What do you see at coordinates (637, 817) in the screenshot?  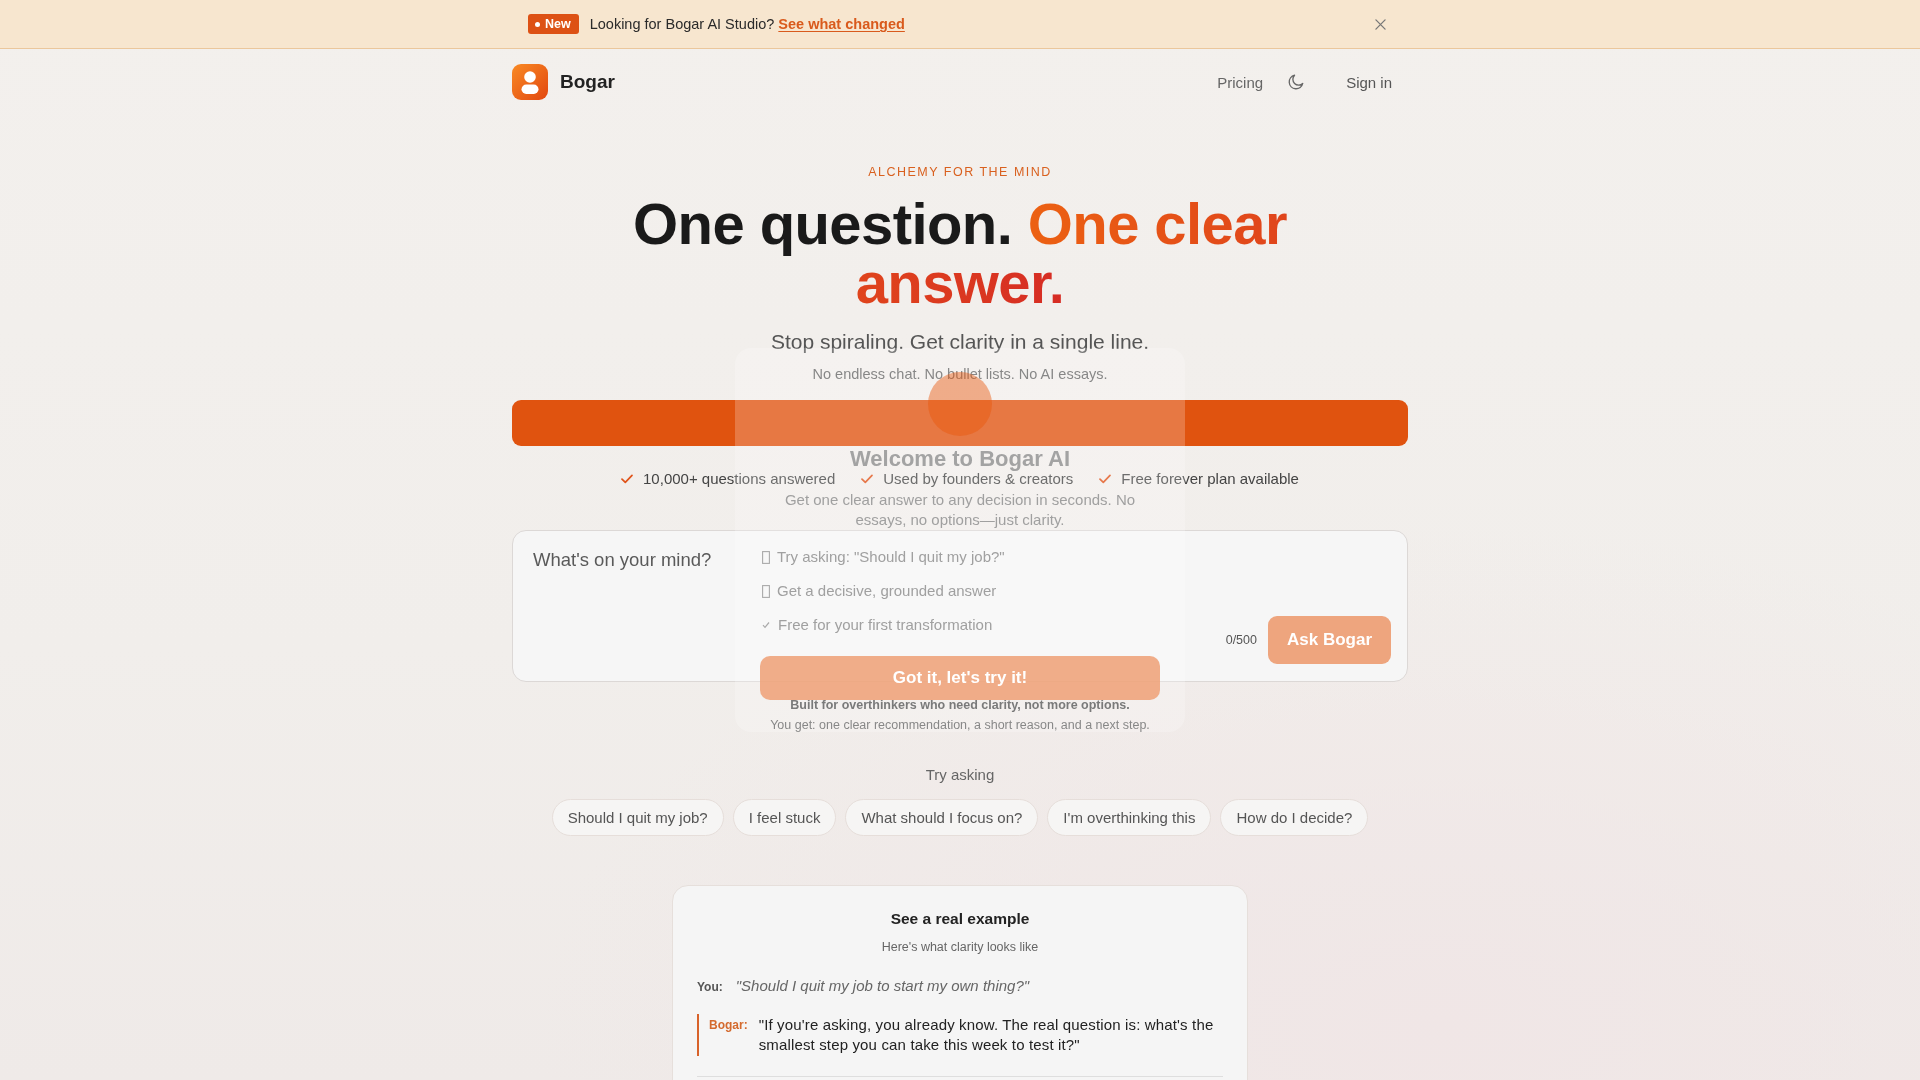 I see `suggestion-chip: Should I quit my job?` at bounding box center [637, 817].